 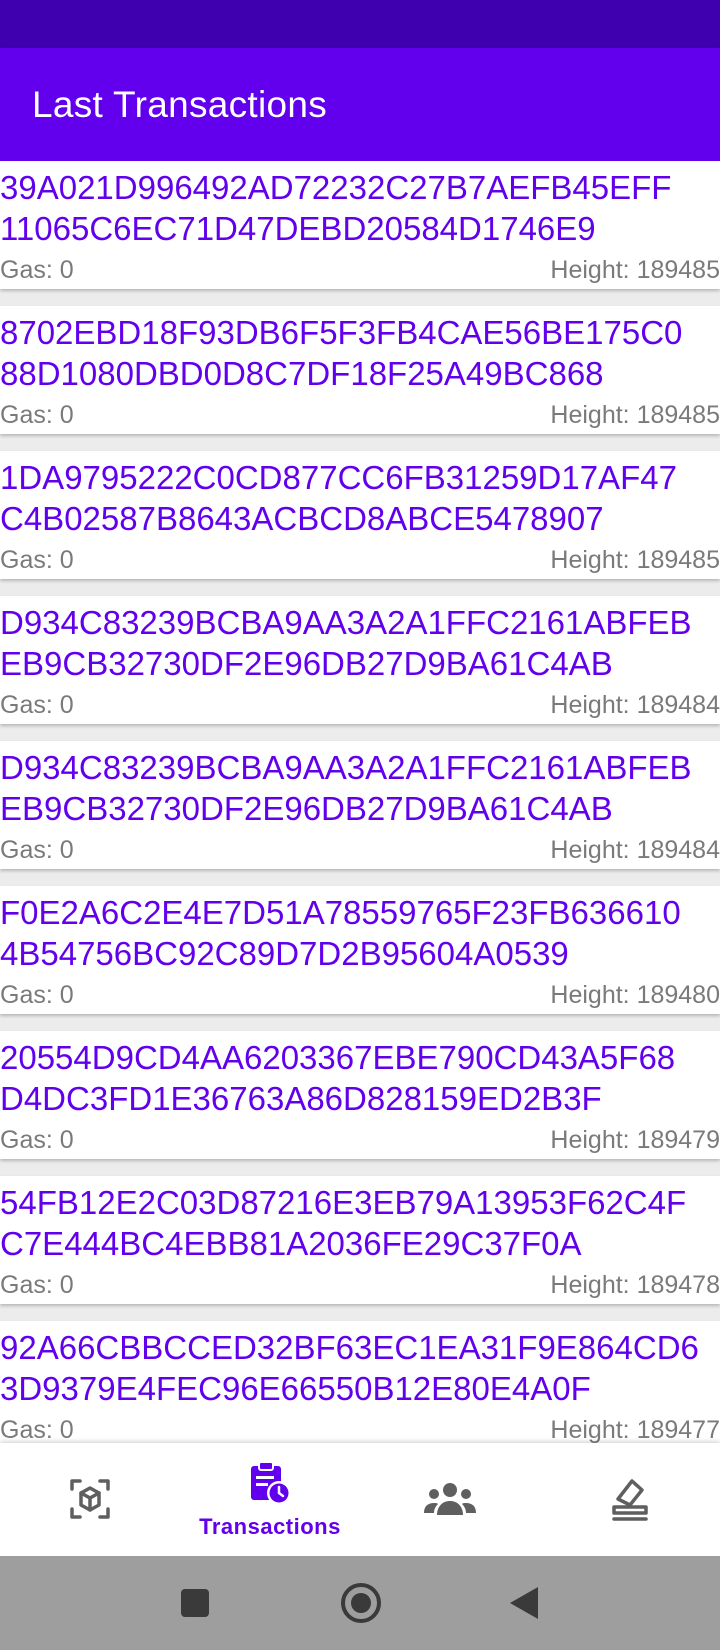 What do you see at coordinates (301, 1098) in the screenshot?
I see `transaction-hash-line: D4DC3FD1E36763A86D828159ED2B3F` at bounding box center [301, 1098].